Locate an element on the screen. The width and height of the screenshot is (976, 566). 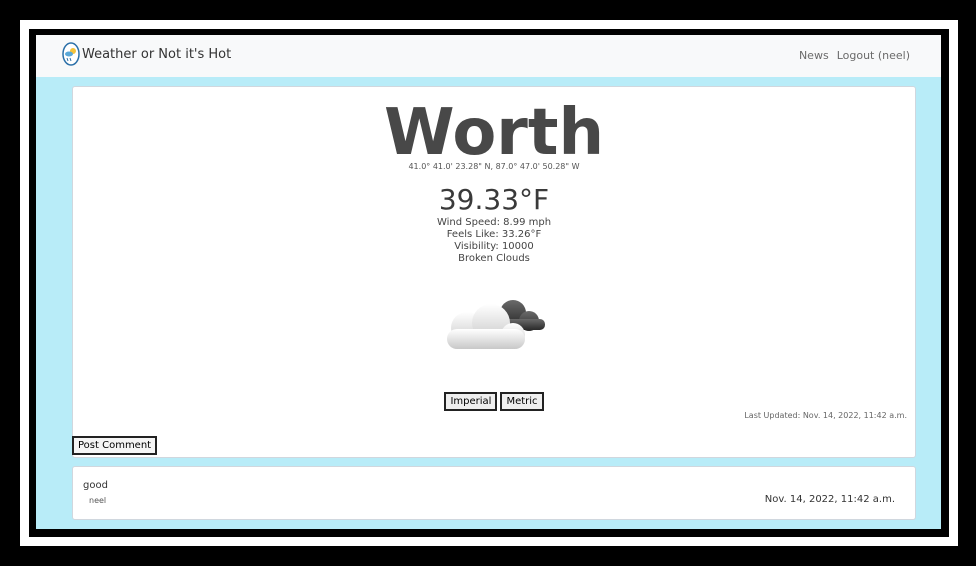
nav-links: News Logout (neel) is located at coordinates (854, 55).